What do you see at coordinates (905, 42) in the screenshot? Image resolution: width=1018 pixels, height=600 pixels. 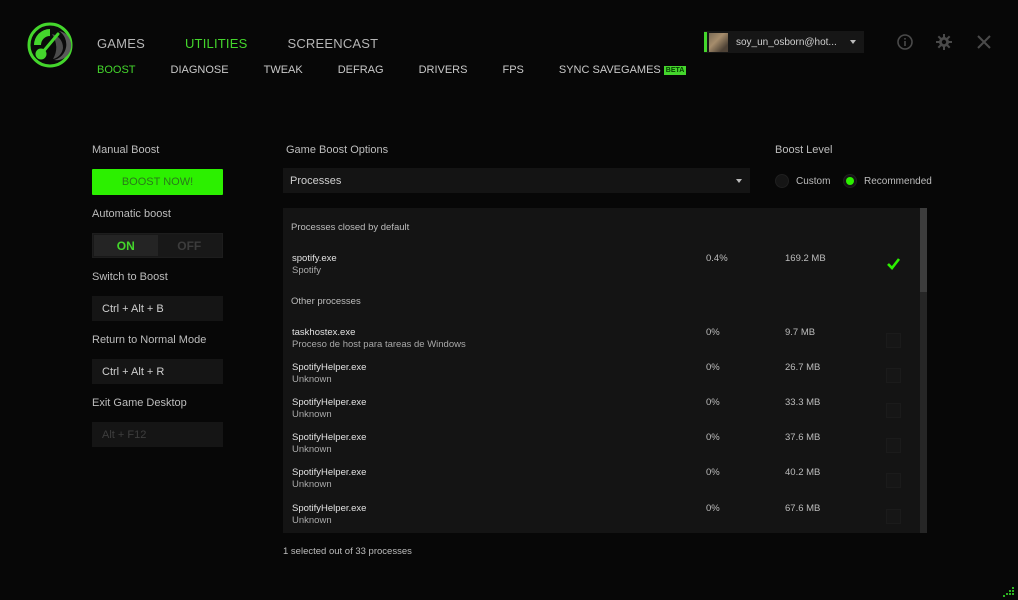 I see `info-icon` at bounding box center [905, 42].